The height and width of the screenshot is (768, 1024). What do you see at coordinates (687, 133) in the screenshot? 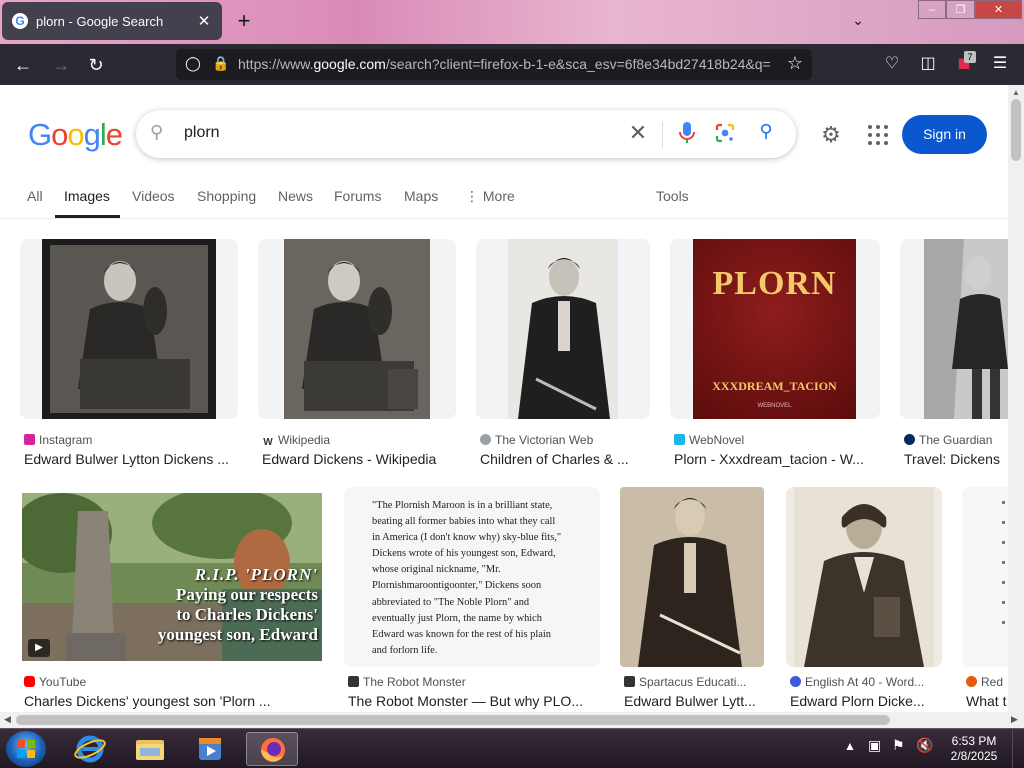
I see `voice-search-mic-icon` at bounding box center [687, 133].